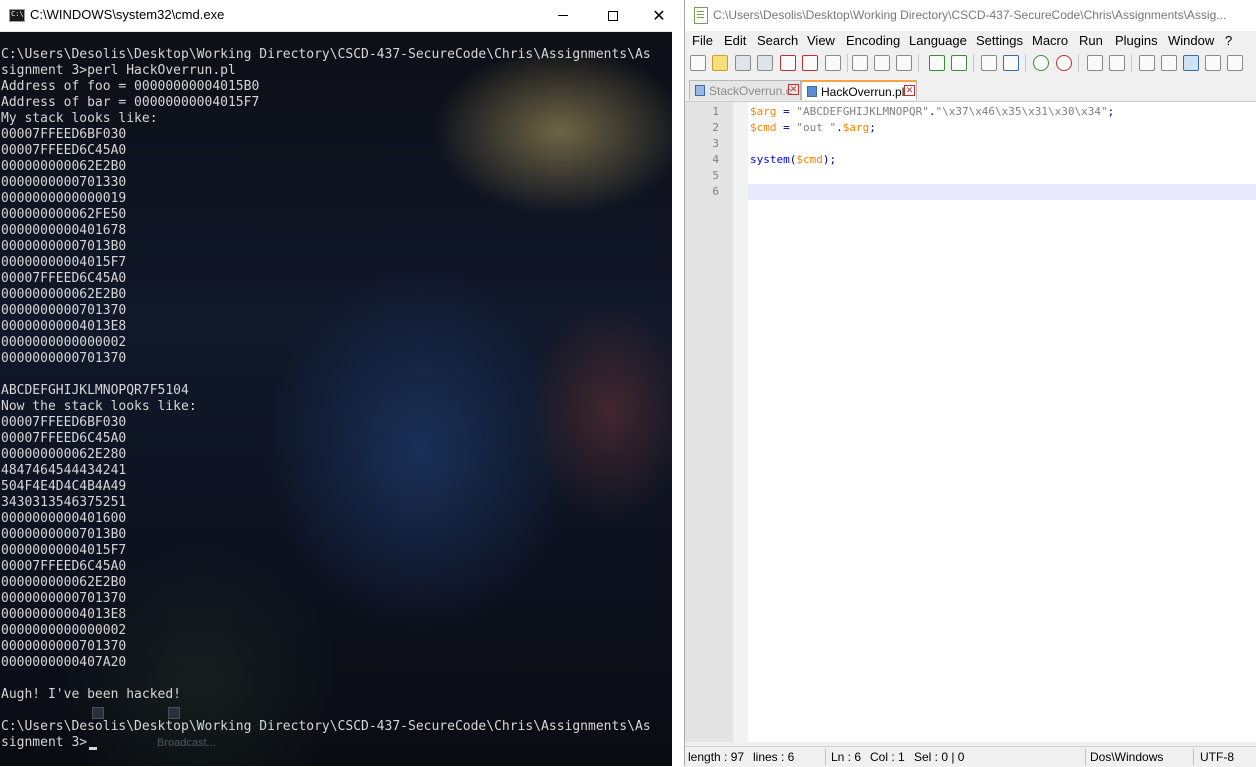  I want to click on token-operator: =, so click(786, 111).